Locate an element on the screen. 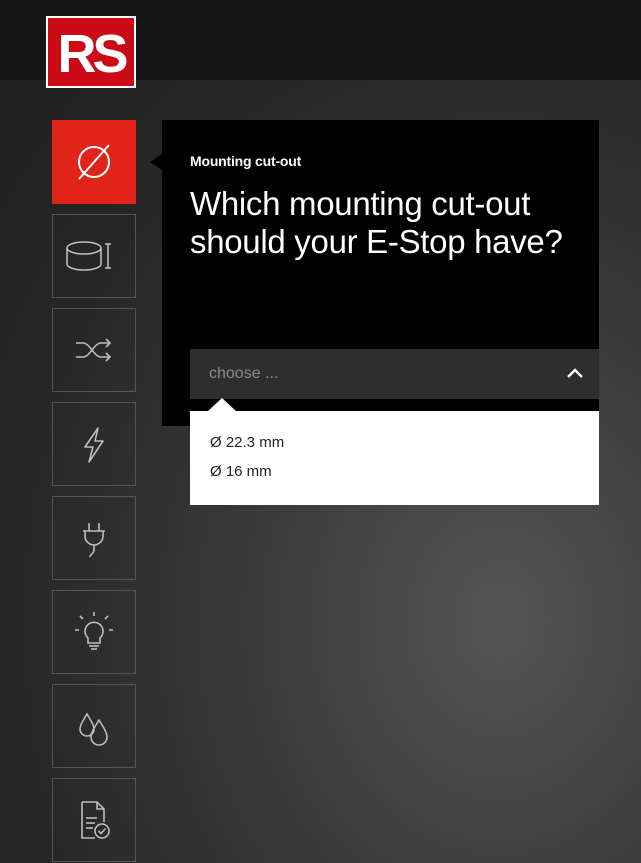 Image resolution: width=641 pixels, height=863 pixels. sidebar-item-size is located at coordinates (94, 256).